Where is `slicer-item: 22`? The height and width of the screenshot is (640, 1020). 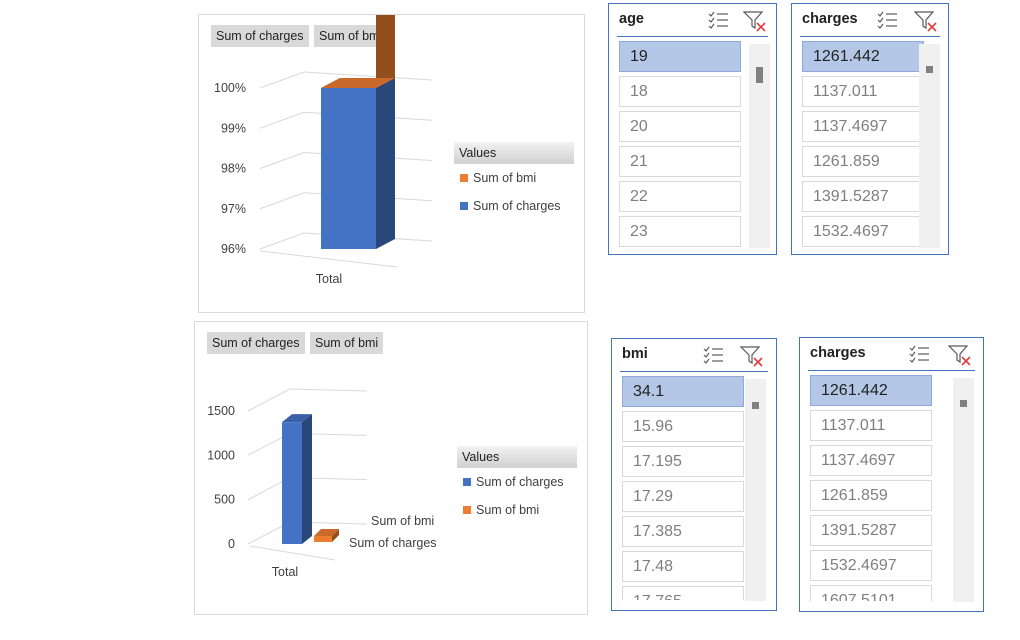 slicer-item: 22 is located at coordinates (680, 196).